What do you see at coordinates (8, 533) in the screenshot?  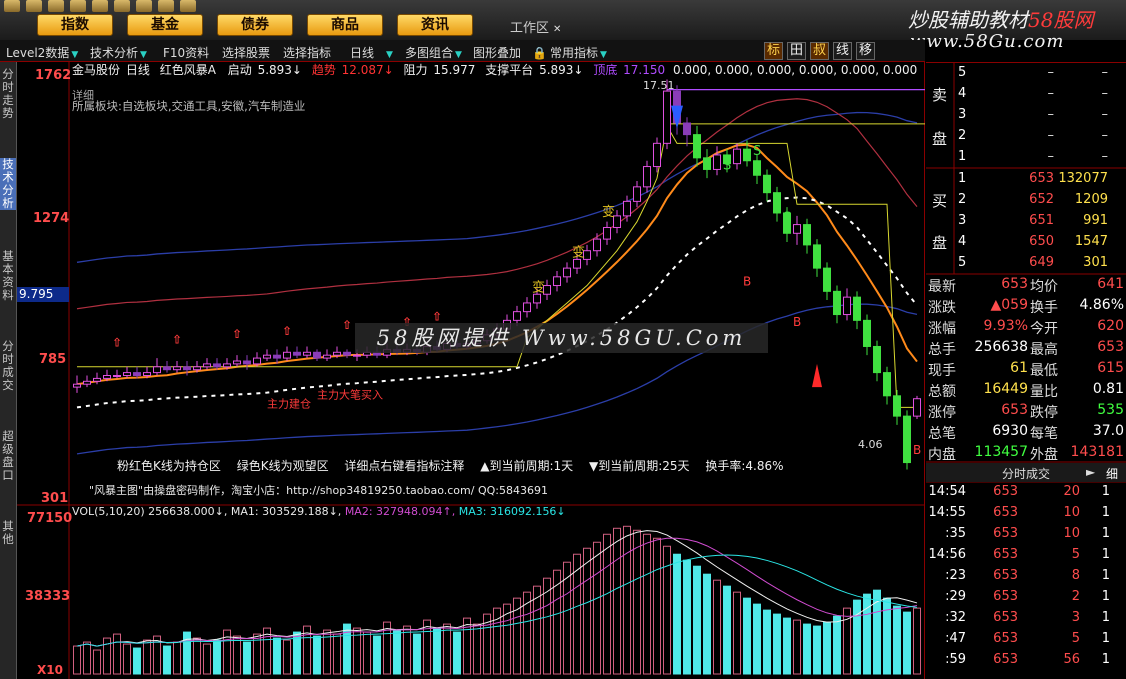 I see `tab-other: 其他` at bounding box center [8, 533].